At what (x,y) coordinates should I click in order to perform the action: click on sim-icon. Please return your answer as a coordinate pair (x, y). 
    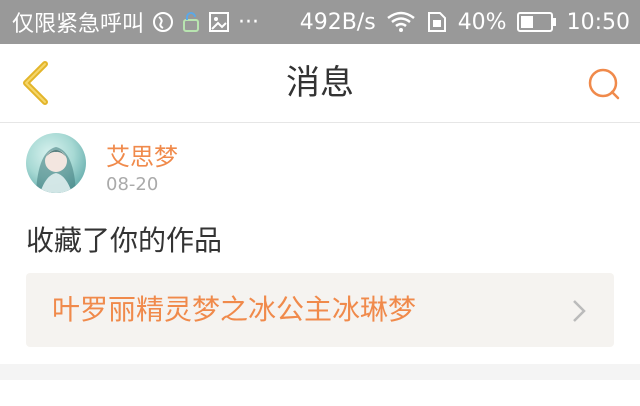
    Looking at the image, I should click on (437, 22).